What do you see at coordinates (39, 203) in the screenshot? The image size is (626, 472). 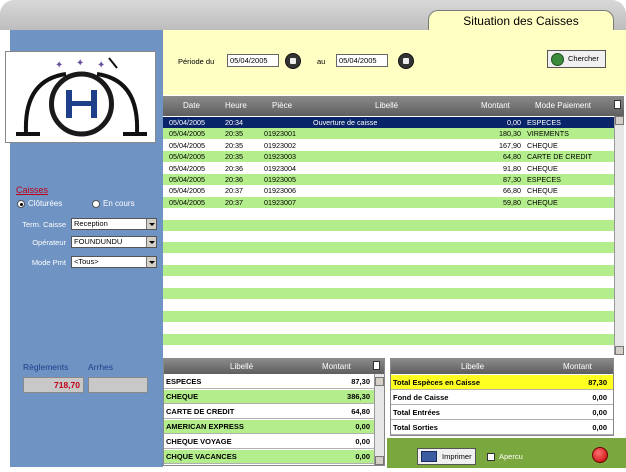 I see `radio-closed: Clôturées` at bounding box center [39, 203].